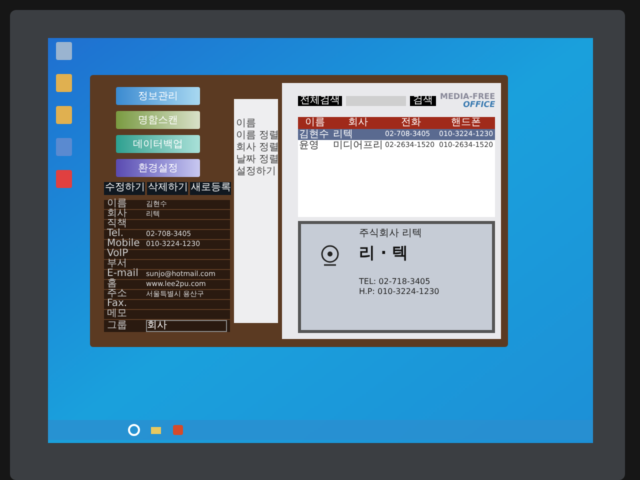  What do you see at coordinates (391, 234) in the screenshot?
I see `card-title: 주식회사 리텍` at bounding box center [391, 234].